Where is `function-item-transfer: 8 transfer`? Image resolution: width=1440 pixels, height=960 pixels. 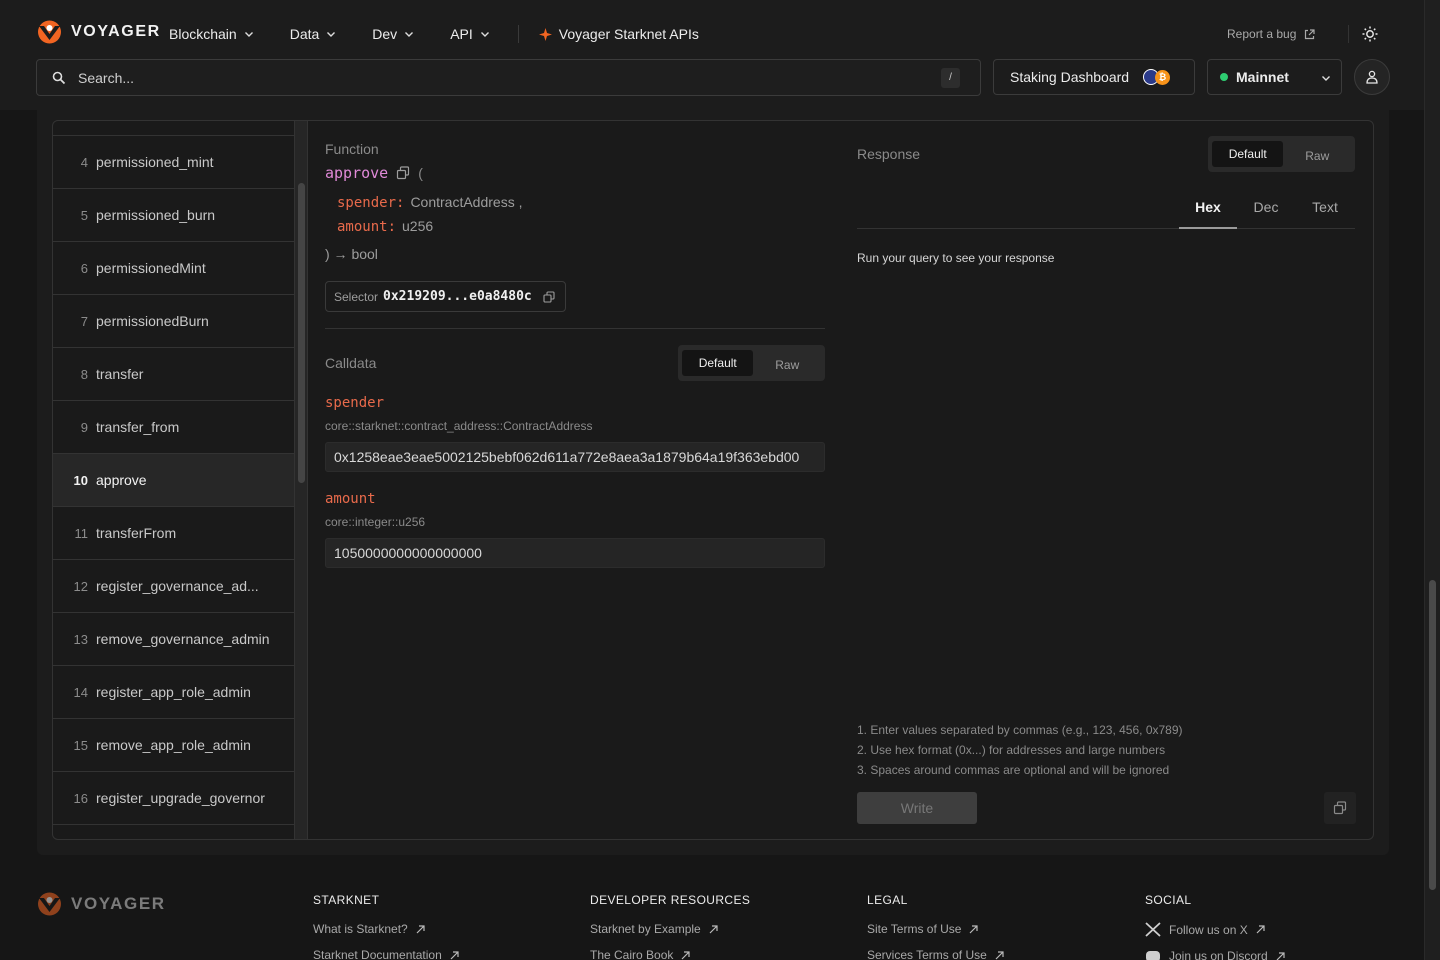 function-item-transfer: 8 transfer is located at coordinates (173, 374).